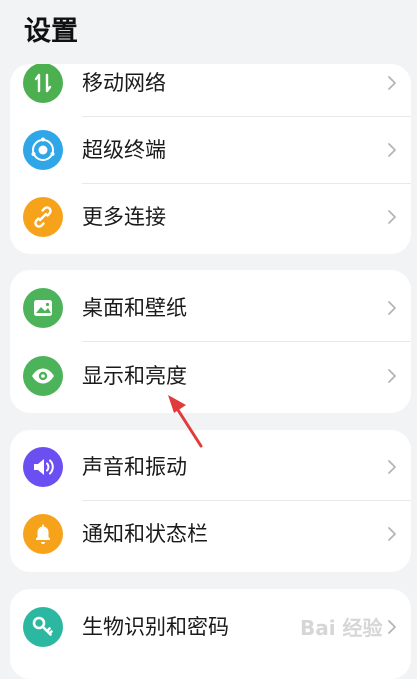 The width and height of the screenshot is (417, 679). What do you see at coordinates (124, 83) in the screenshot?
I see `settings-item-label: 移动网络` at bounding box center [124, 83].